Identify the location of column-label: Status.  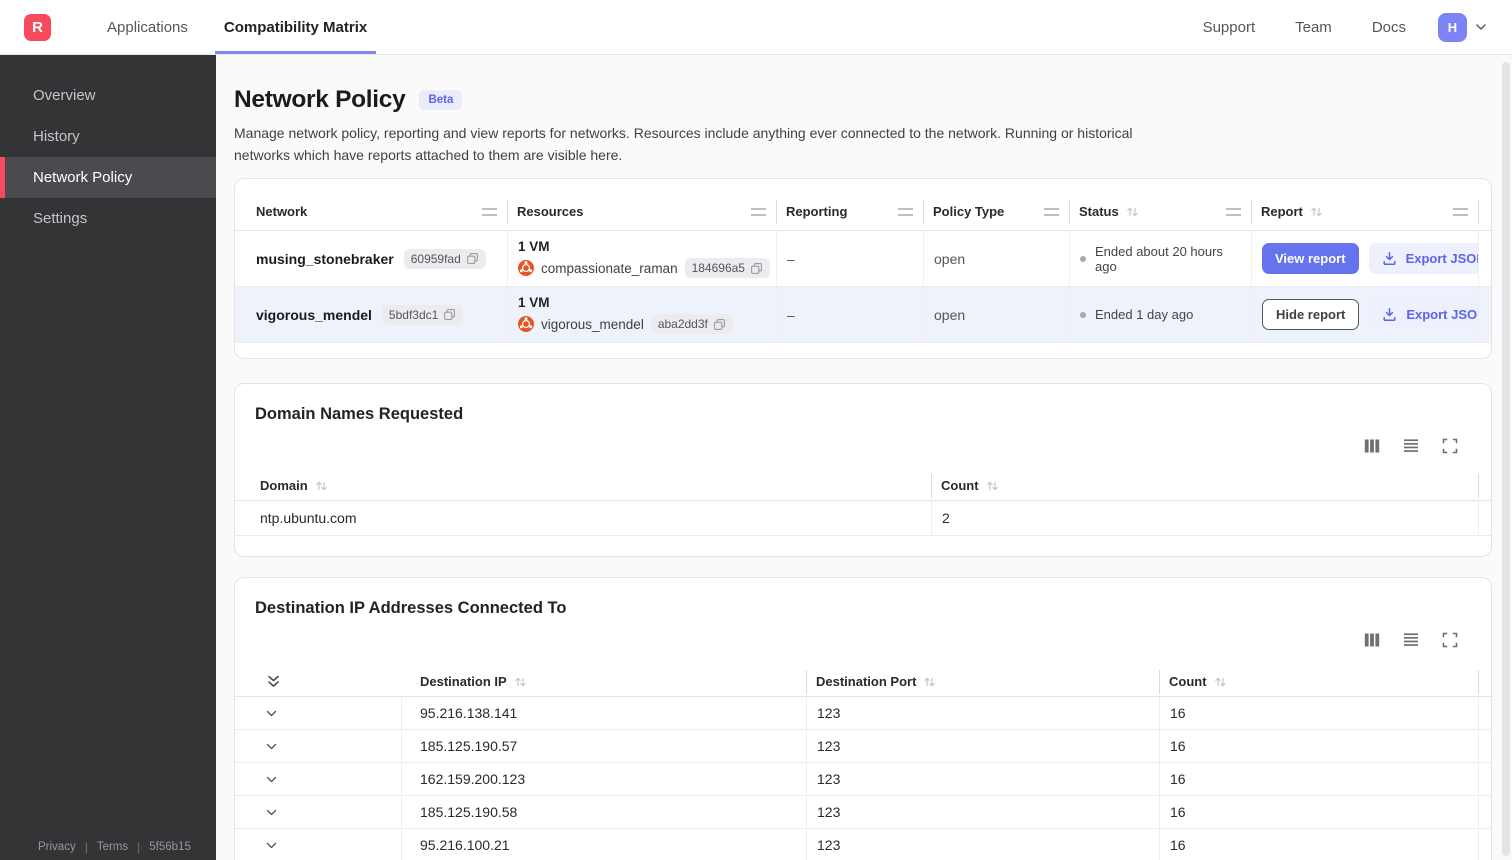
(1099, 211).